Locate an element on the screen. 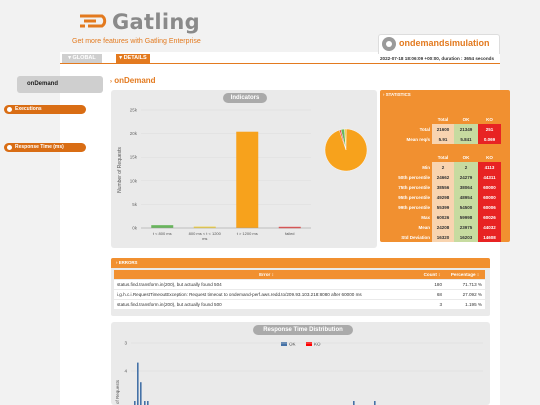 The height and width of the screenshot is (405, 540). cell-ko: 44032 is located at coordinates (489, 227).